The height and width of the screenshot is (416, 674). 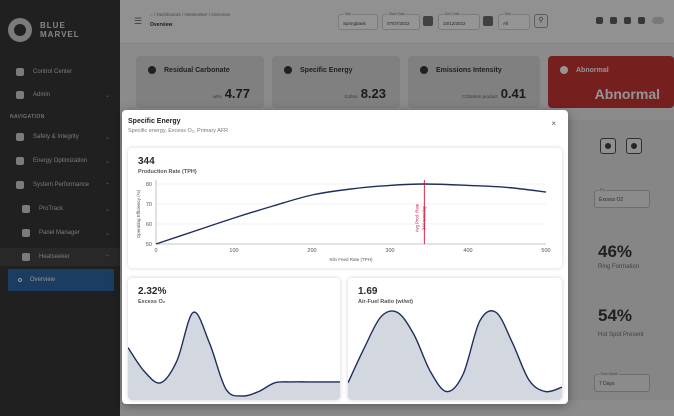 What do you see at coordinates (138, 213) in the screenshot?
I see `y-axis-label: Operating Efficiency (%)` at bounding box center [138, 213].